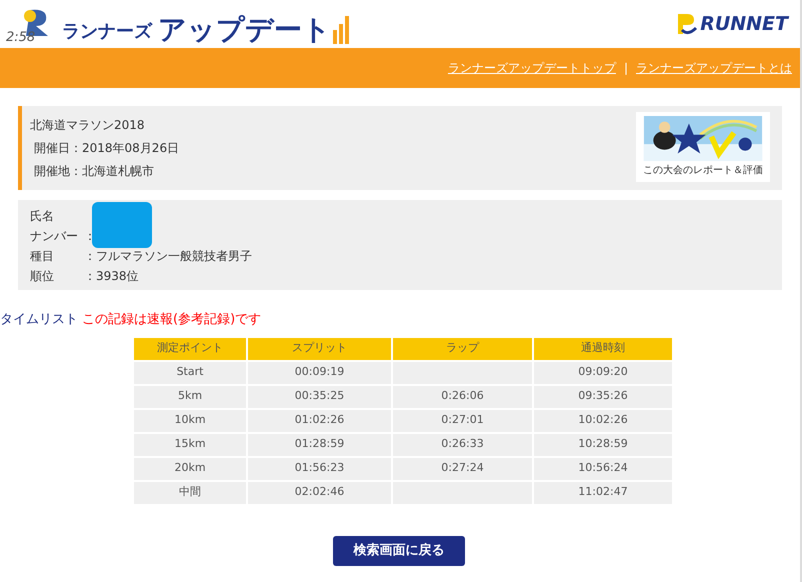 The image size is (802, 582). Describe the element at coordinates (703, 147) in the screenshot. I see `report-banner: この大会のレポート＆評価` at that location.